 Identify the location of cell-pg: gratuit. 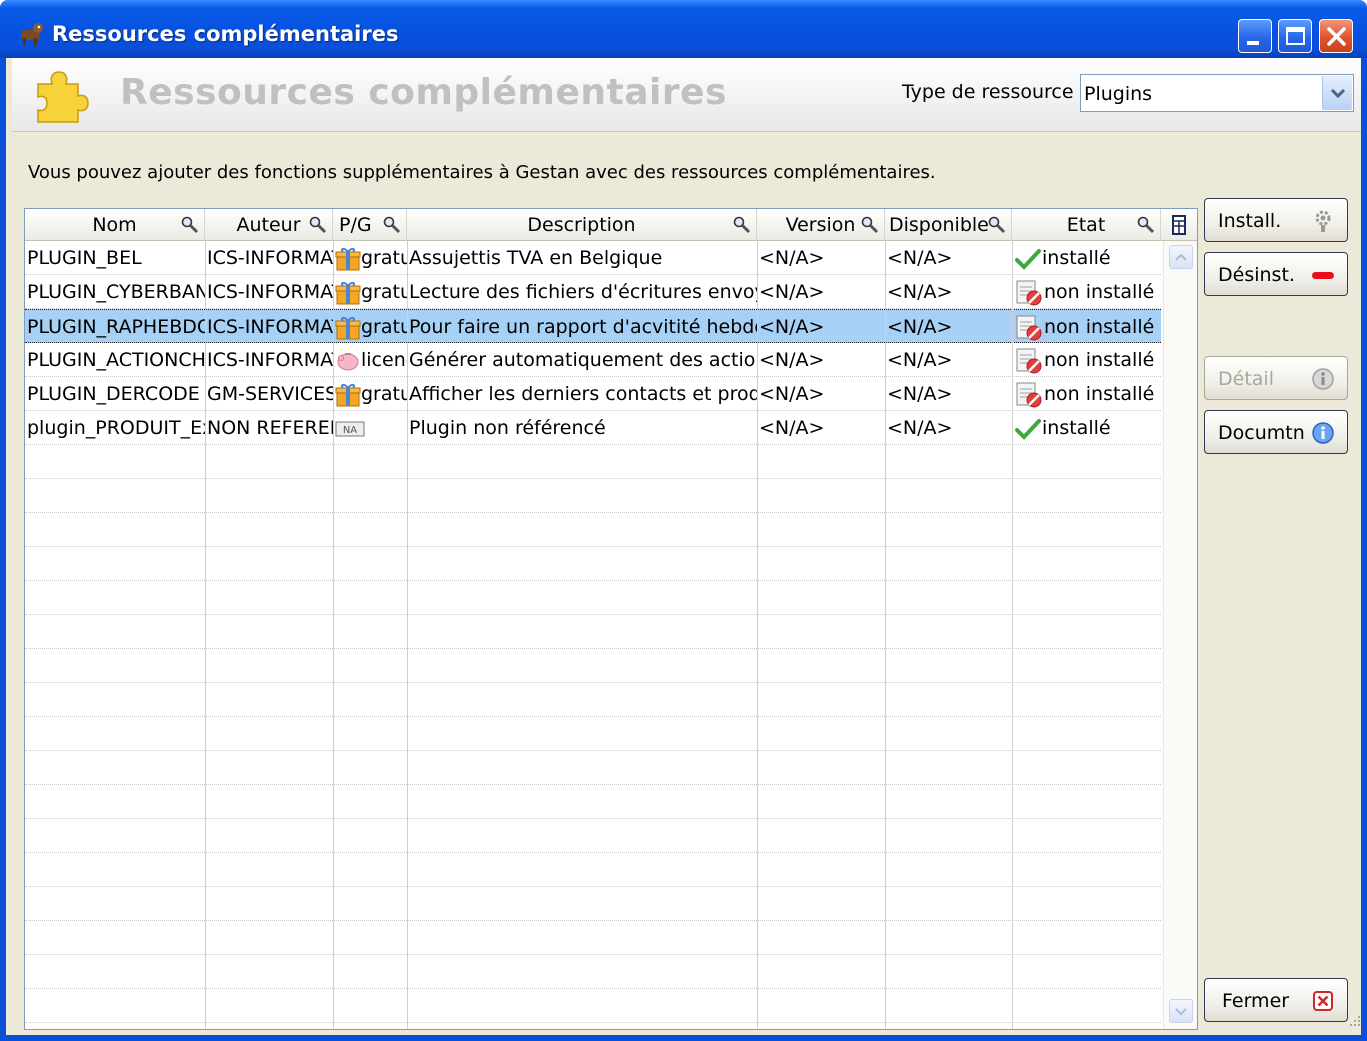
(370, 327).